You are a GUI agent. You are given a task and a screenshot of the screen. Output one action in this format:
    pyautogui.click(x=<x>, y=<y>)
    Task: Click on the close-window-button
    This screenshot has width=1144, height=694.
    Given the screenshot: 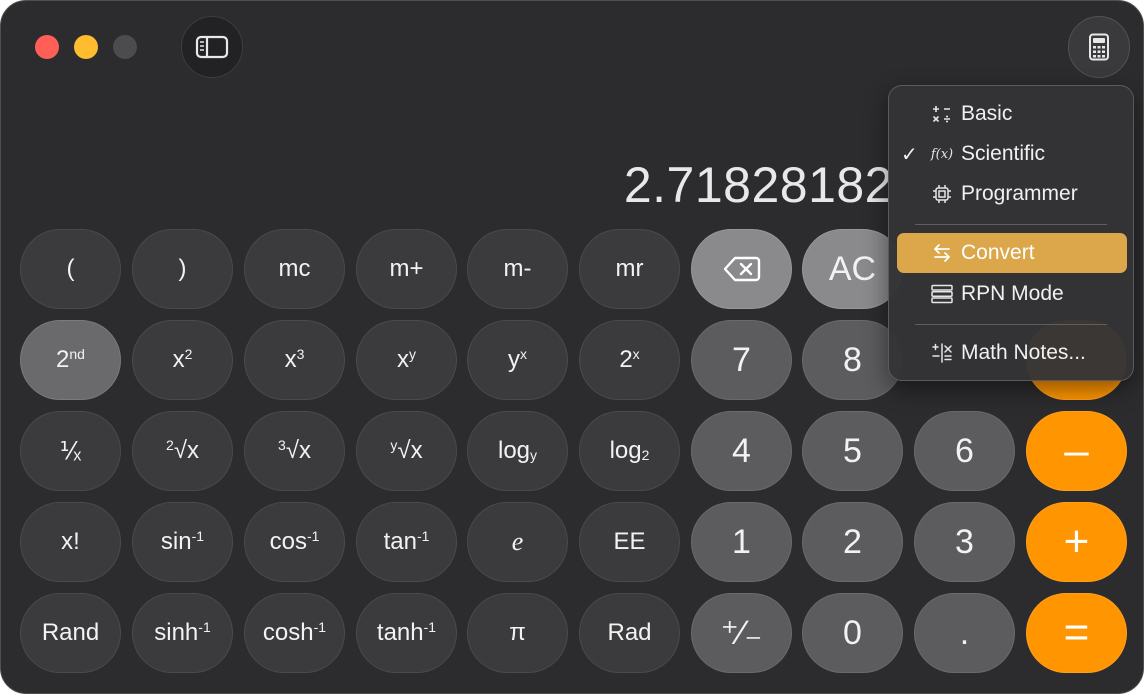 What is the action you would take?
    pyautogui.click(x=47, y=47)
    